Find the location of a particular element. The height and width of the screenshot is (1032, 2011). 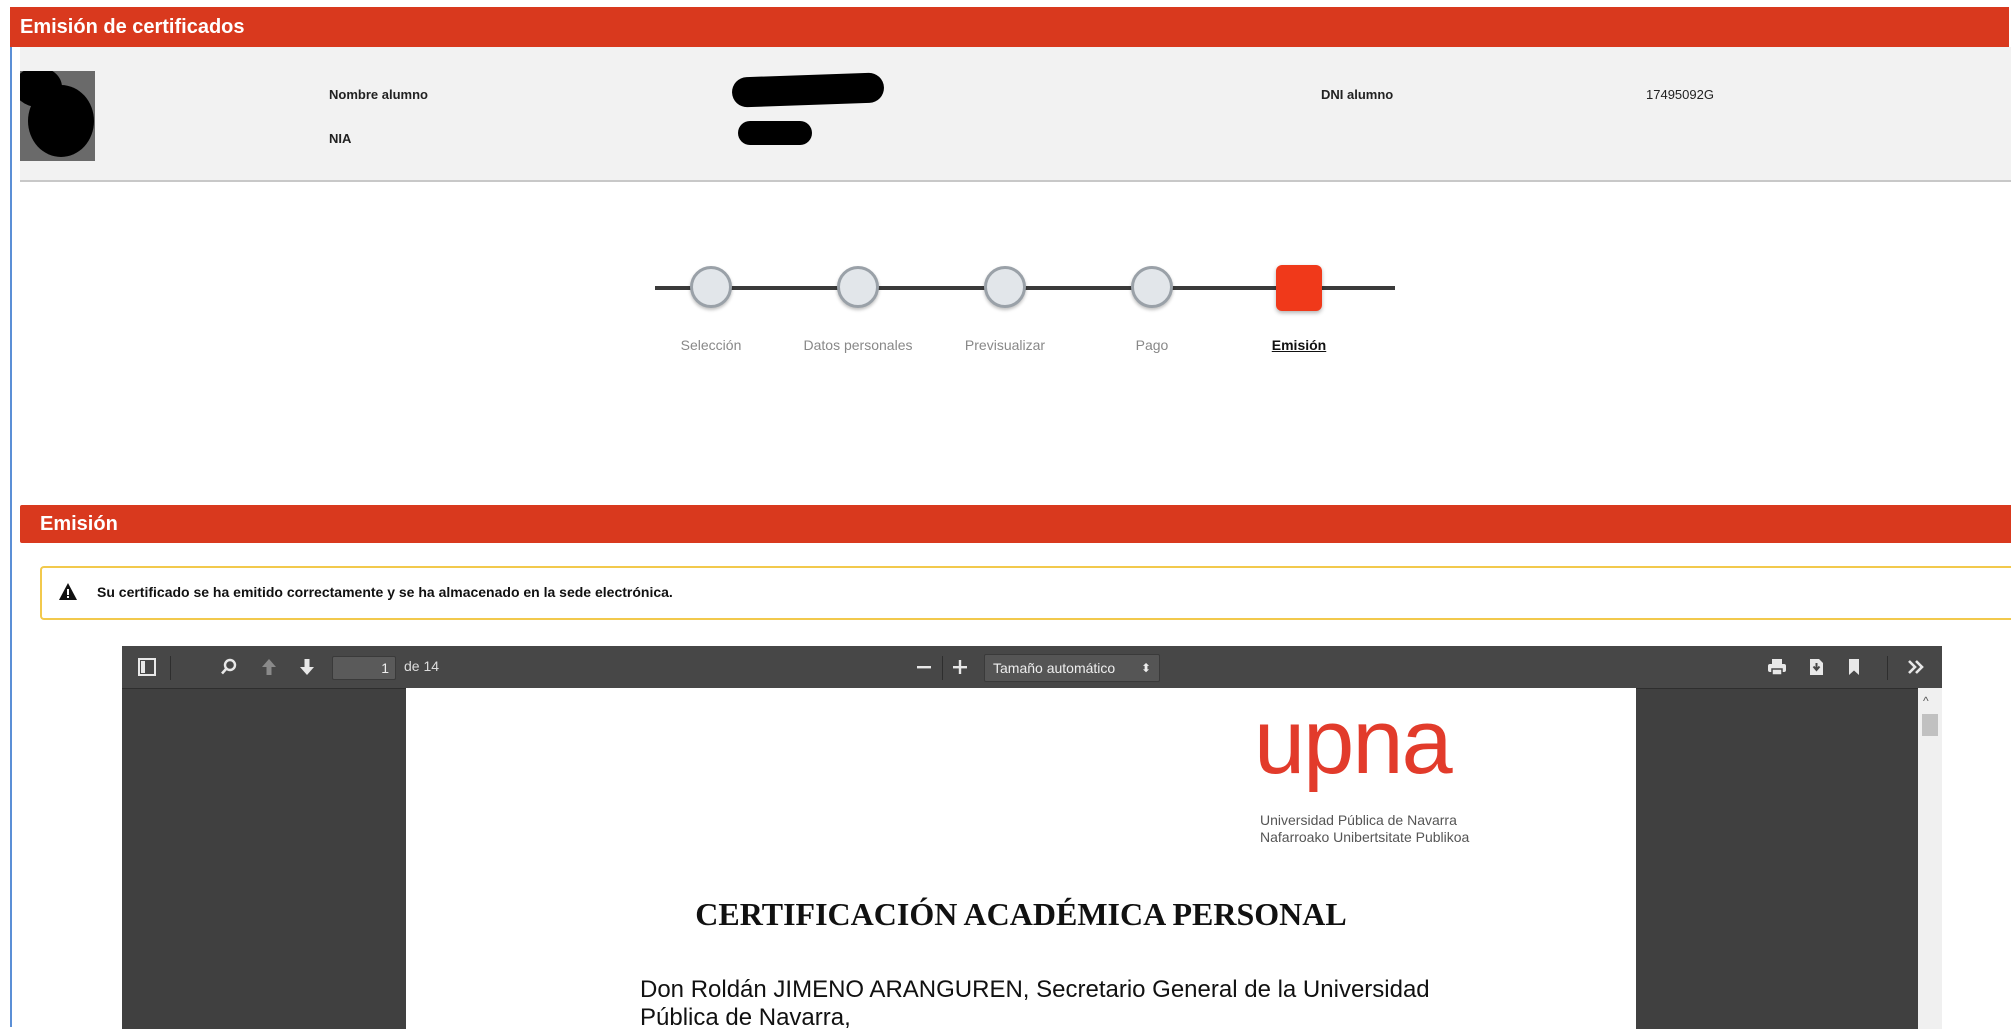

step-emision-node is located at coordinates (1299, 288).